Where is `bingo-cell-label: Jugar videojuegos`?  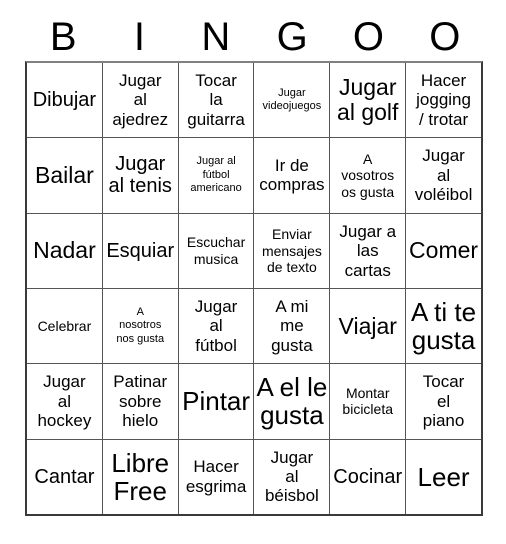 bingo-cell-label: Jugar videojuegos is located at coordinates (292, 99).